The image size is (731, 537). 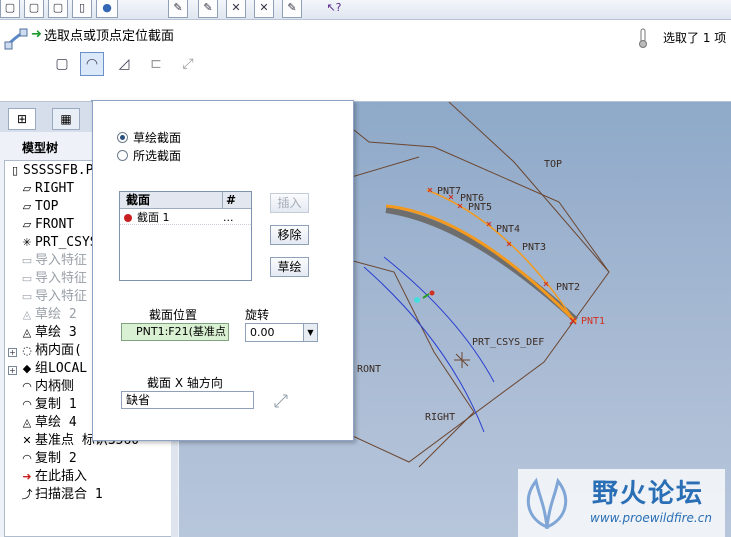 What do you see at coordinates (281, 332) in the screenshot?
I see `rotation-dropdown: 0.00 ▼` at bounding box center [281, 332].